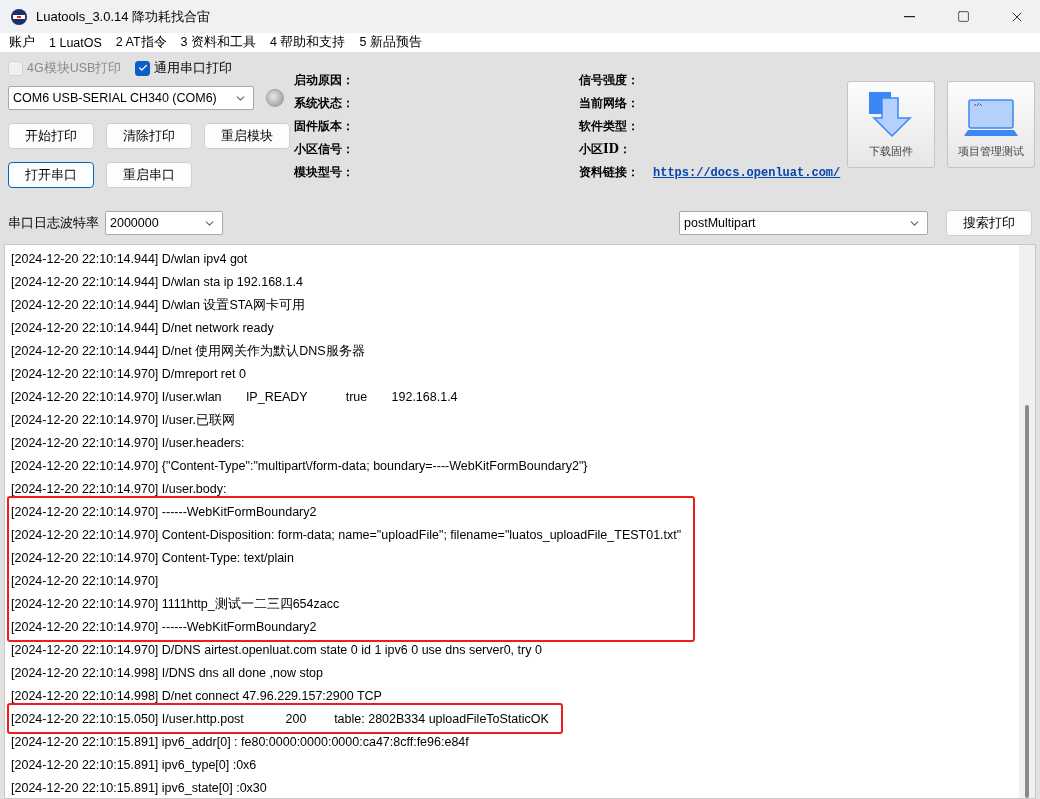  I want to click on window-title: Luatools_3.0.14 降功耗找合宙, so click(124, 16).